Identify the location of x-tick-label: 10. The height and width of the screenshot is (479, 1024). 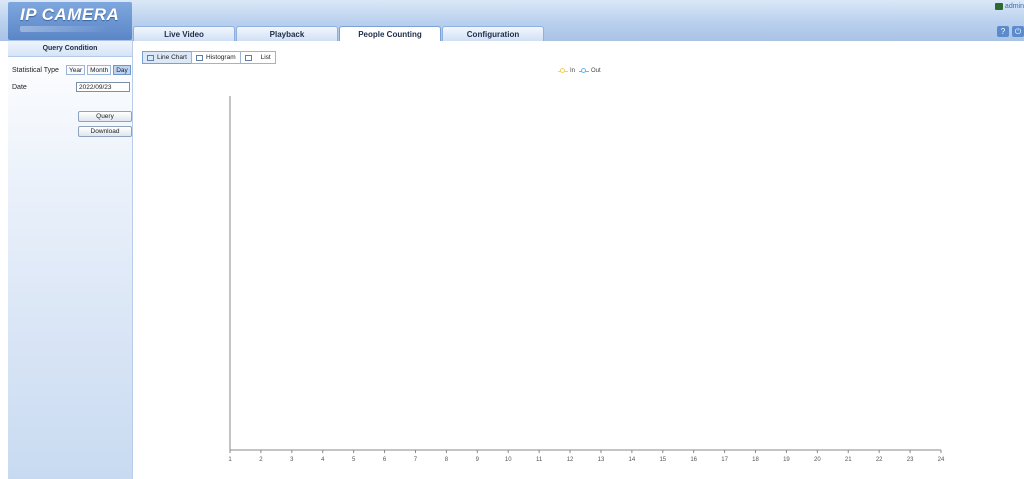
(508, 460).